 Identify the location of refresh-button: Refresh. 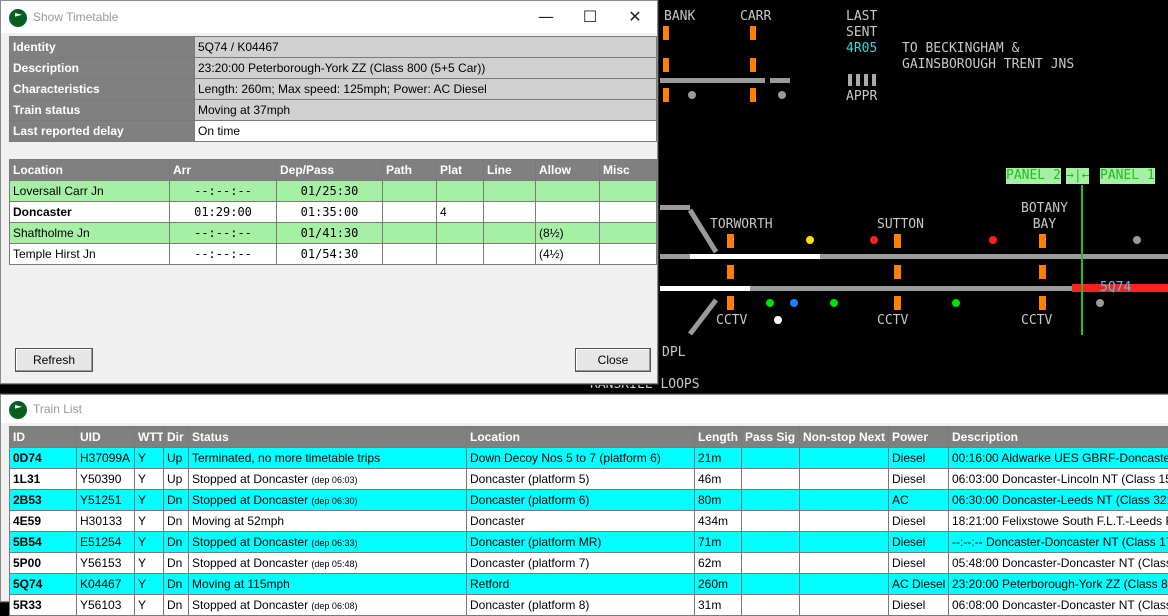
(54, 360).